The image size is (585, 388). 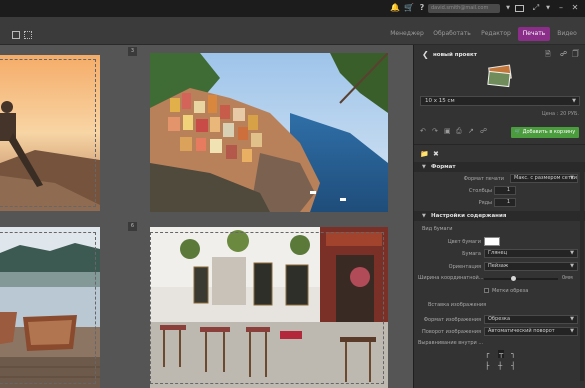 What do you see at coordinates (464, 242) in the screenshot?
I see `paper-color-label: Цвет бумаги` at bounding box center [464, 242].